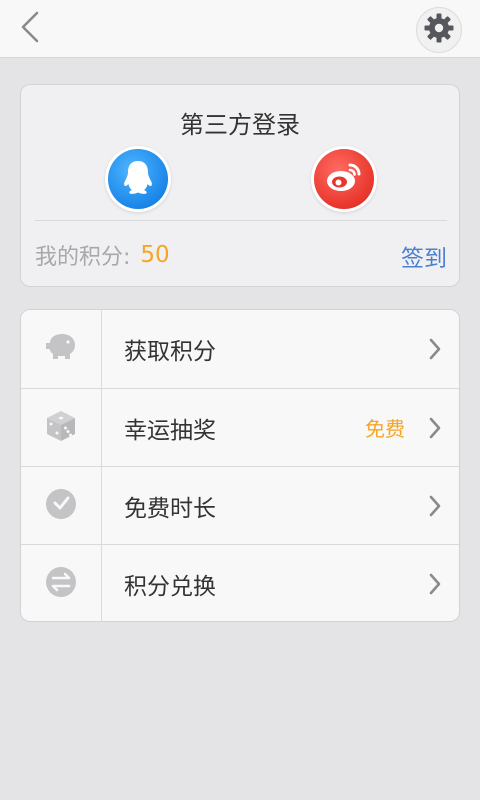  What do you see at coordinates (61, 349) in the screenshot?
I see `piggy-bank-icon` at bounding box center [61, 349].